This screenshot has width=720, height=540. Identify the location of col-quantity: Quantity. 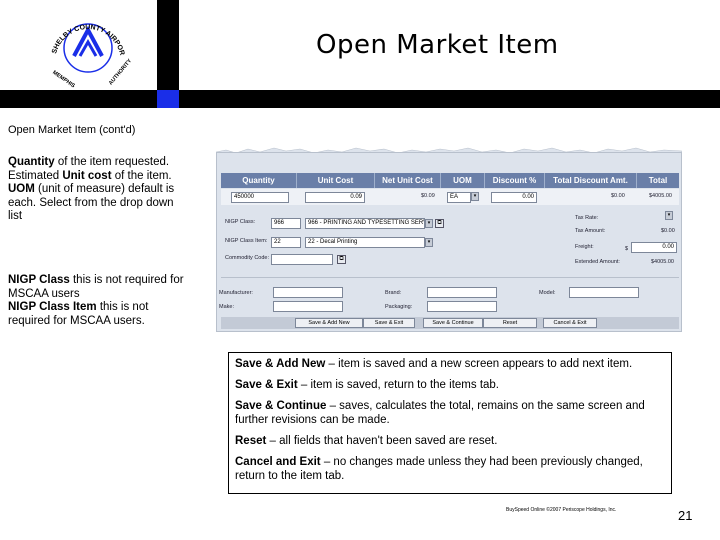
(259, 180).